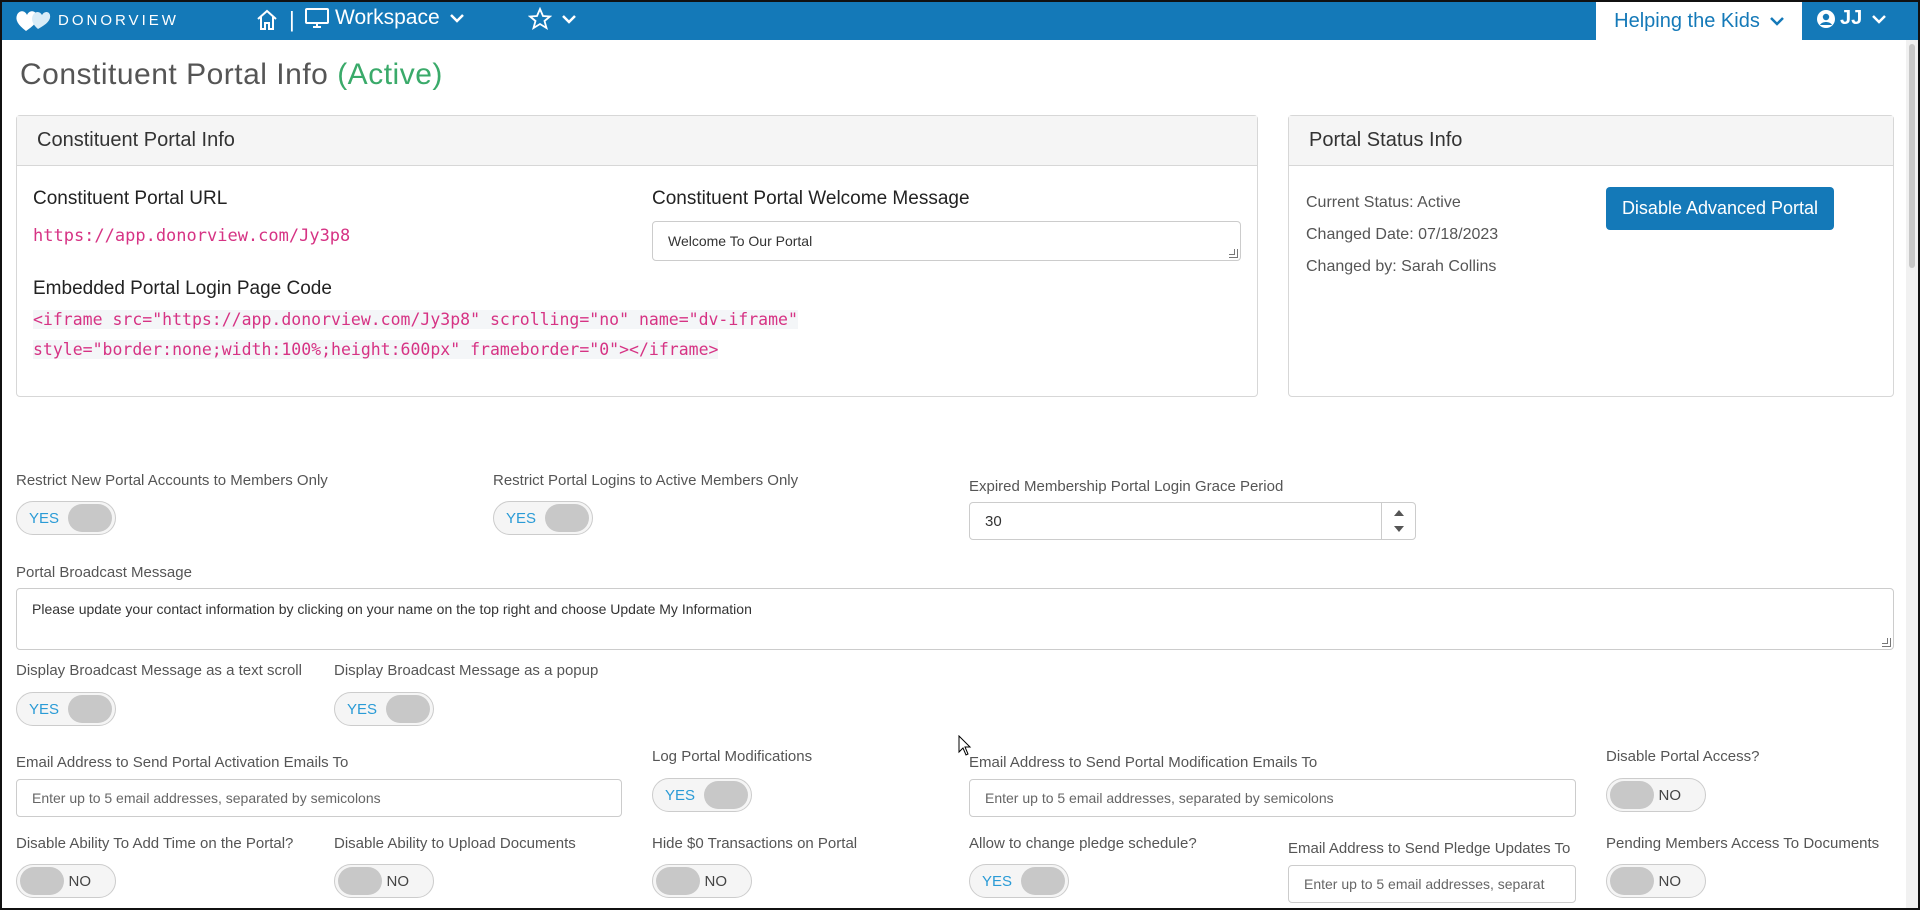 This screenshot has width=1920, height=910. Describe the element at coordinates (543, 518) in the screenshot. I see `restrict-logins-toggle: YES` at that location.